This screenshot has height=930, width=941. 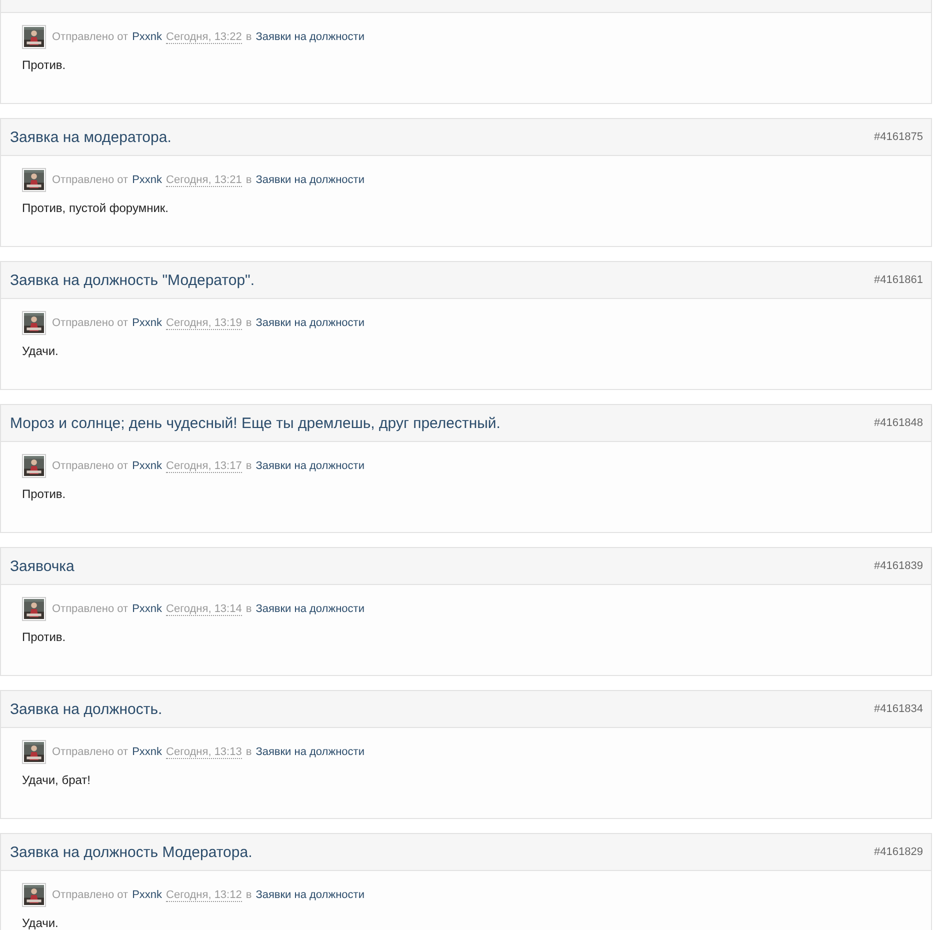 What do you see at coordinates (204, 609) in the screenshot?
I see `post-date: Сегодня, 13:14` at bounding box center [204, 609].